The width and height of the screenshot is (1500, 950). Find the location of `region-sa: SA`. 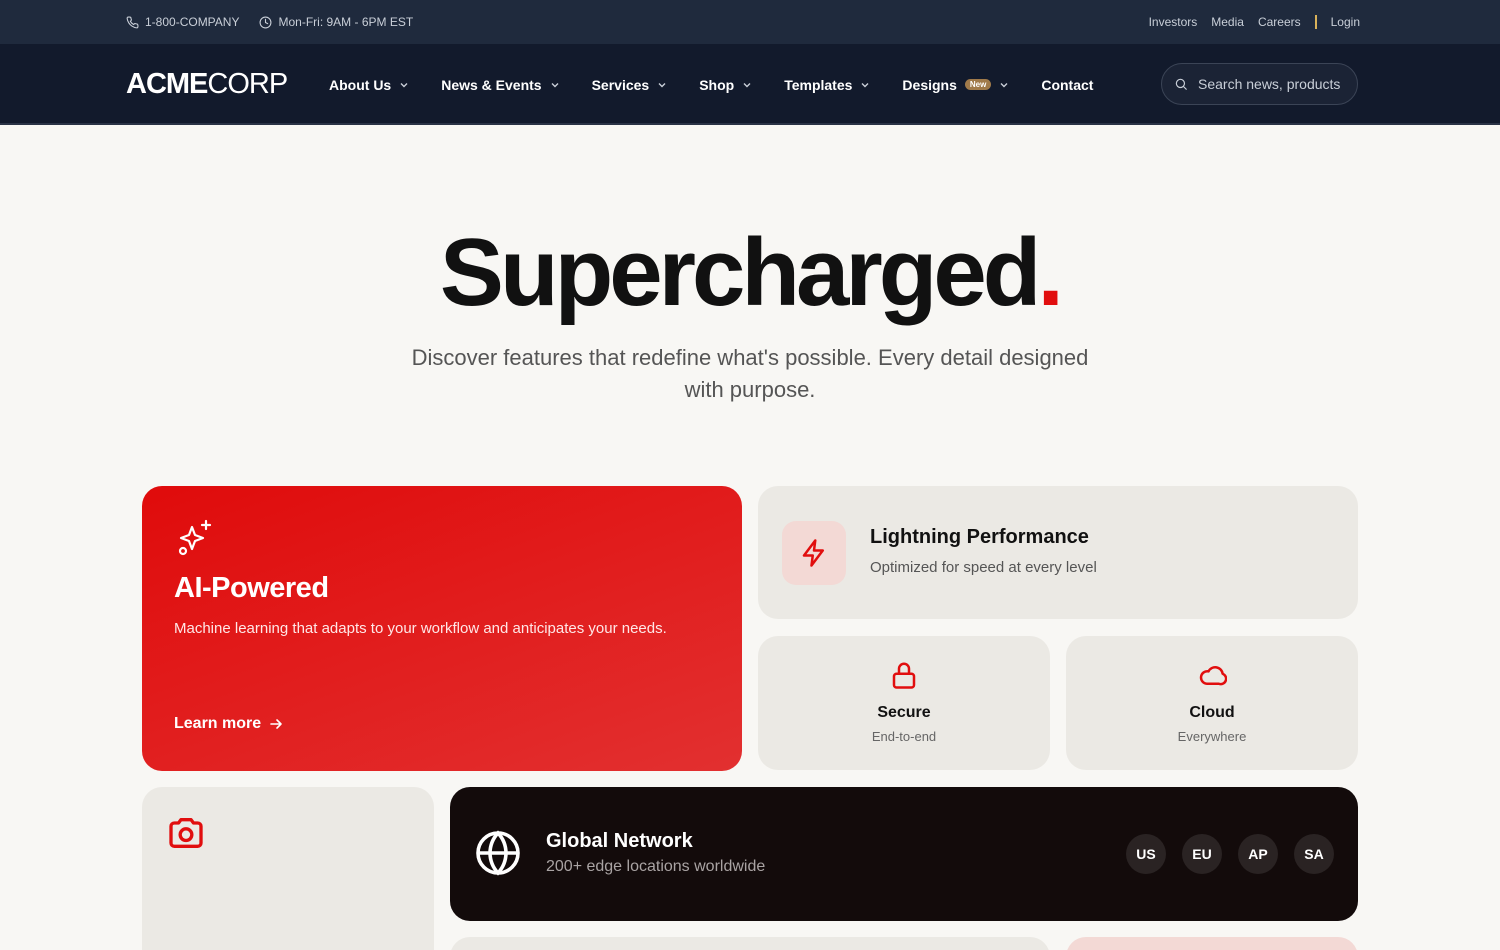

region-sa: SA is located at coordinates (1314, 854).